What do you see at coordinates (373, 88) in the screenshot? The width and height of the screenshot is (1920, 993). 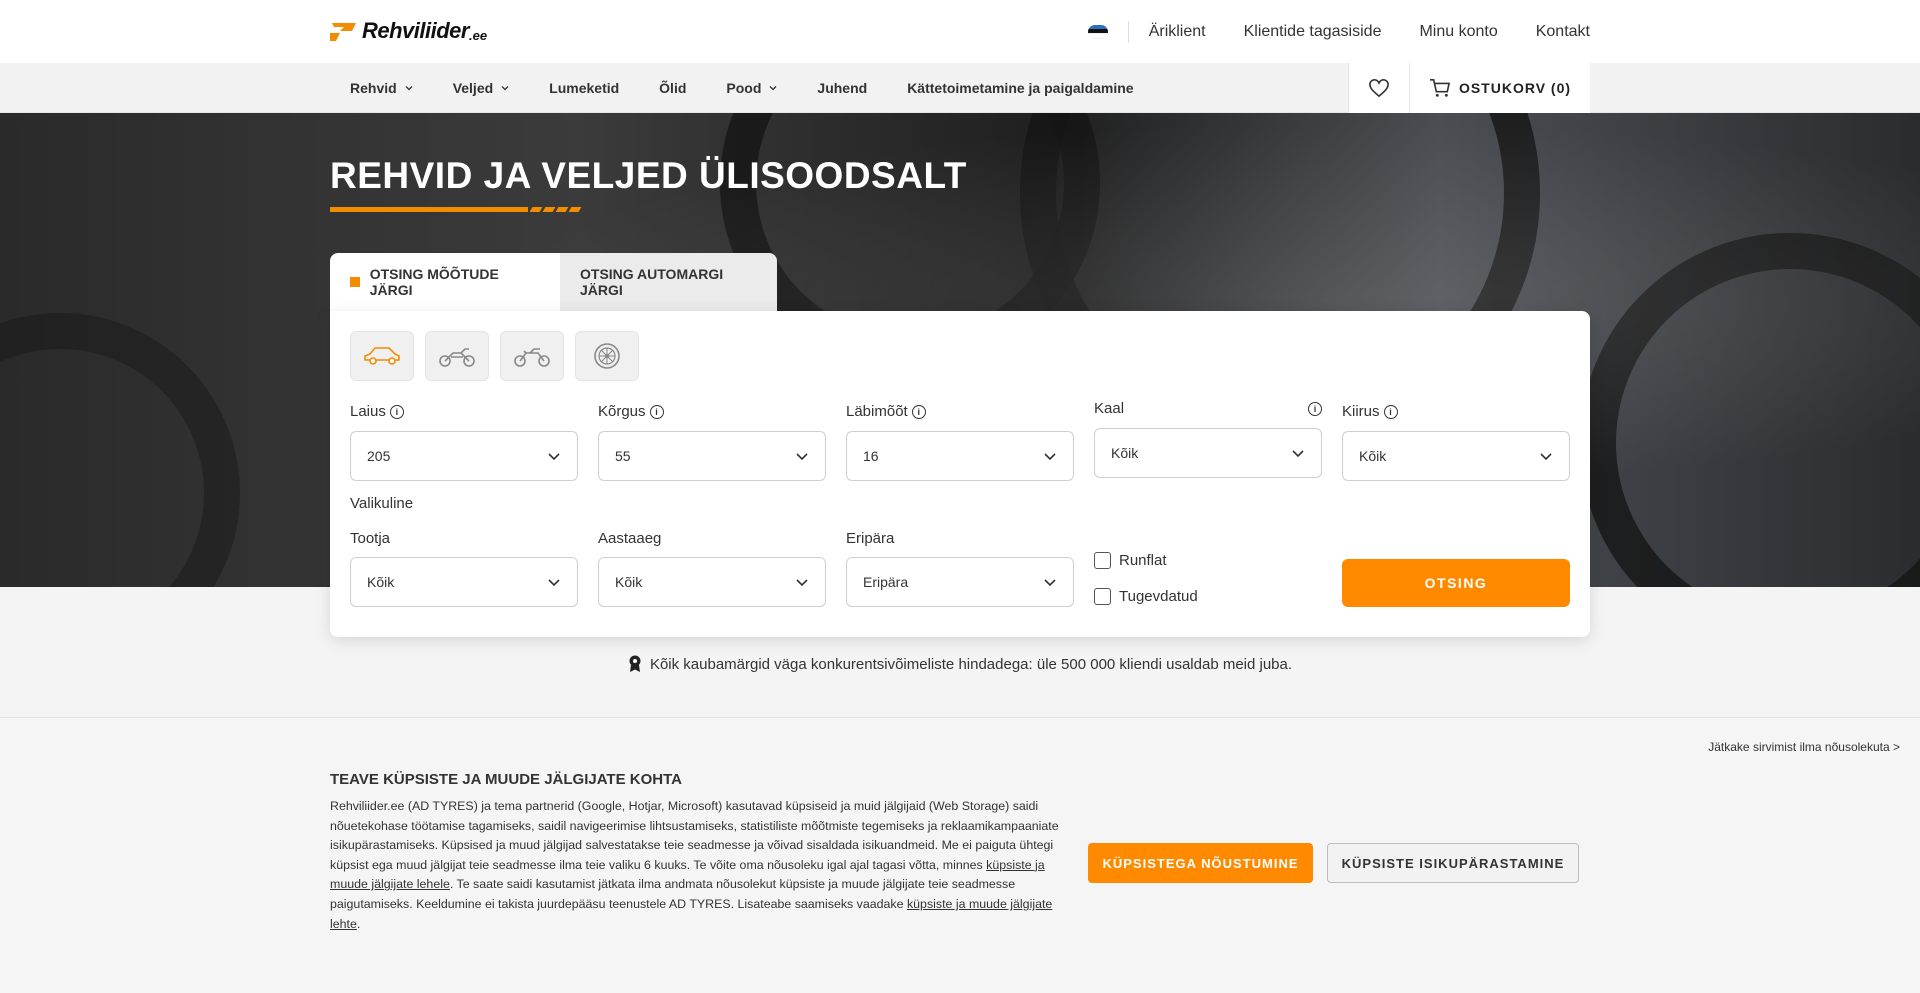 I see `nav-label: Rehvid` at bounding box center [373, 88].